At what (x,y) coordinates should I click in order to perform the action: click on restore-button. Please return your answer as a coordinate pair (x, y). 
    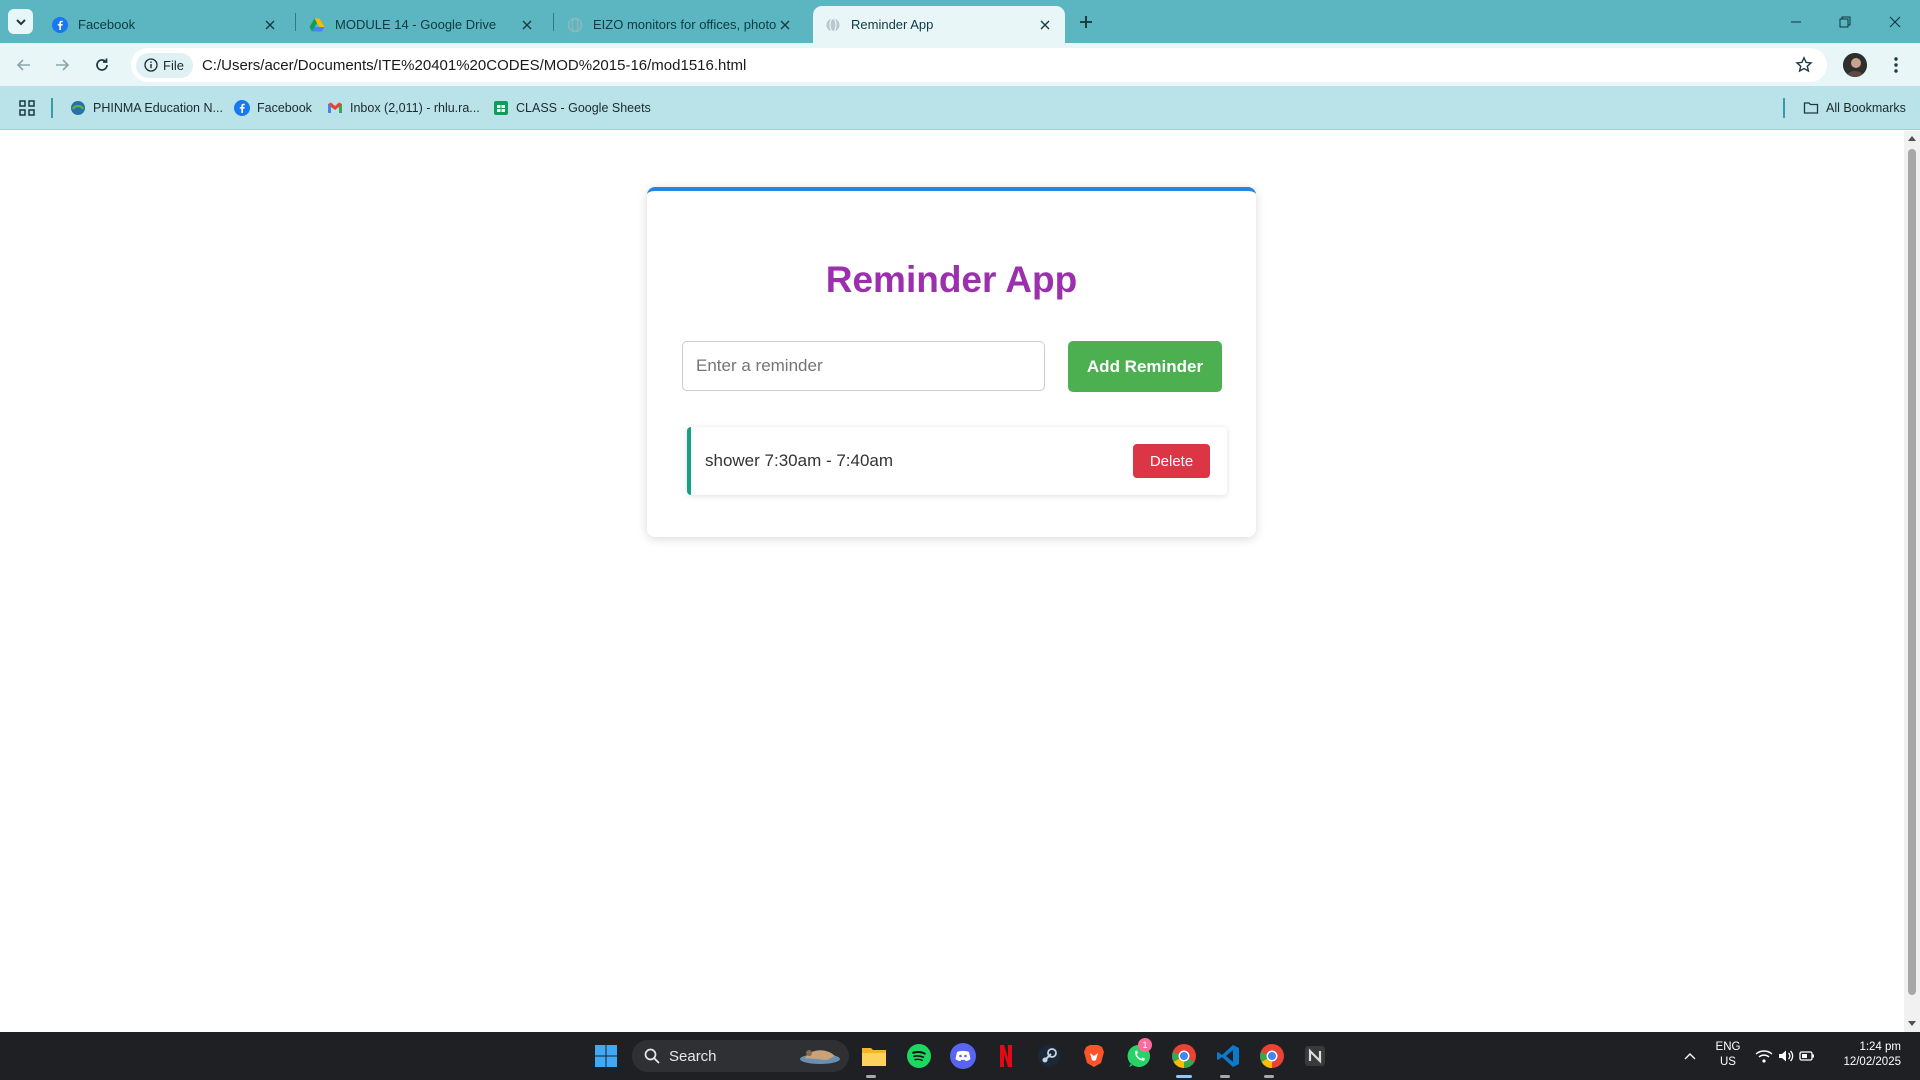
    Looking at the image, I should click on (1845, 21).